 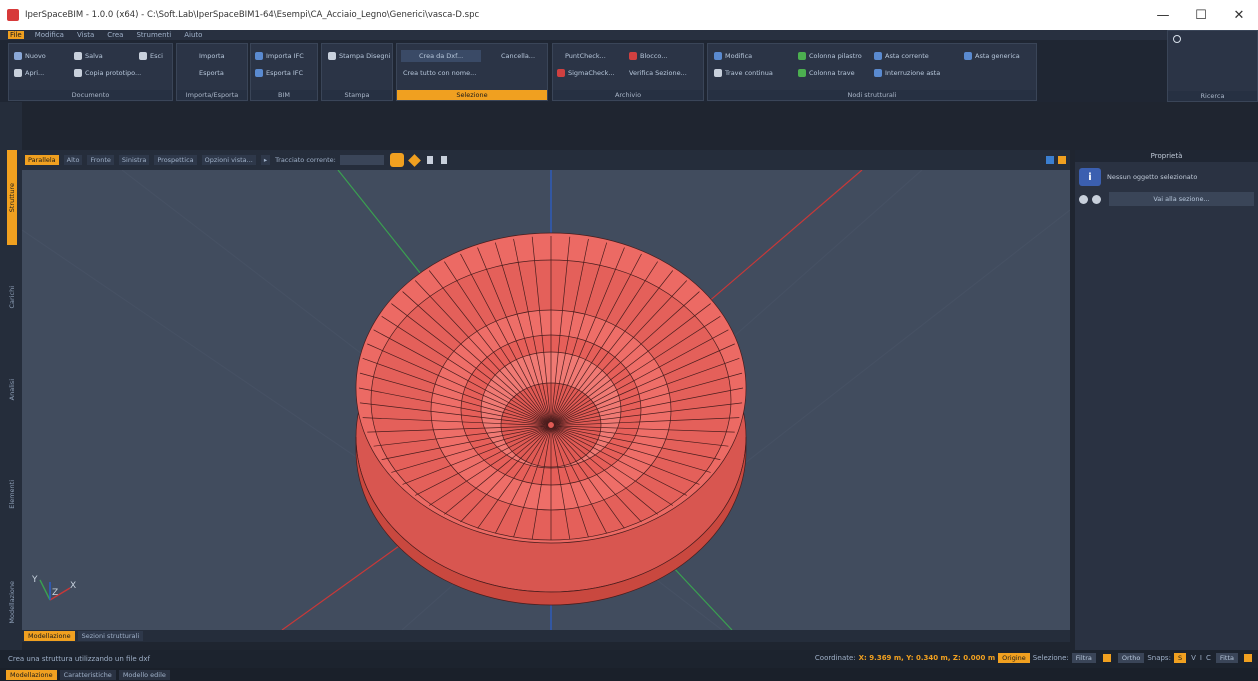 What do you see at coordinates (279, 73) in the screenshot?
I see `export-ifc-button: Esporta IFC` at bounding box center [279, 73].